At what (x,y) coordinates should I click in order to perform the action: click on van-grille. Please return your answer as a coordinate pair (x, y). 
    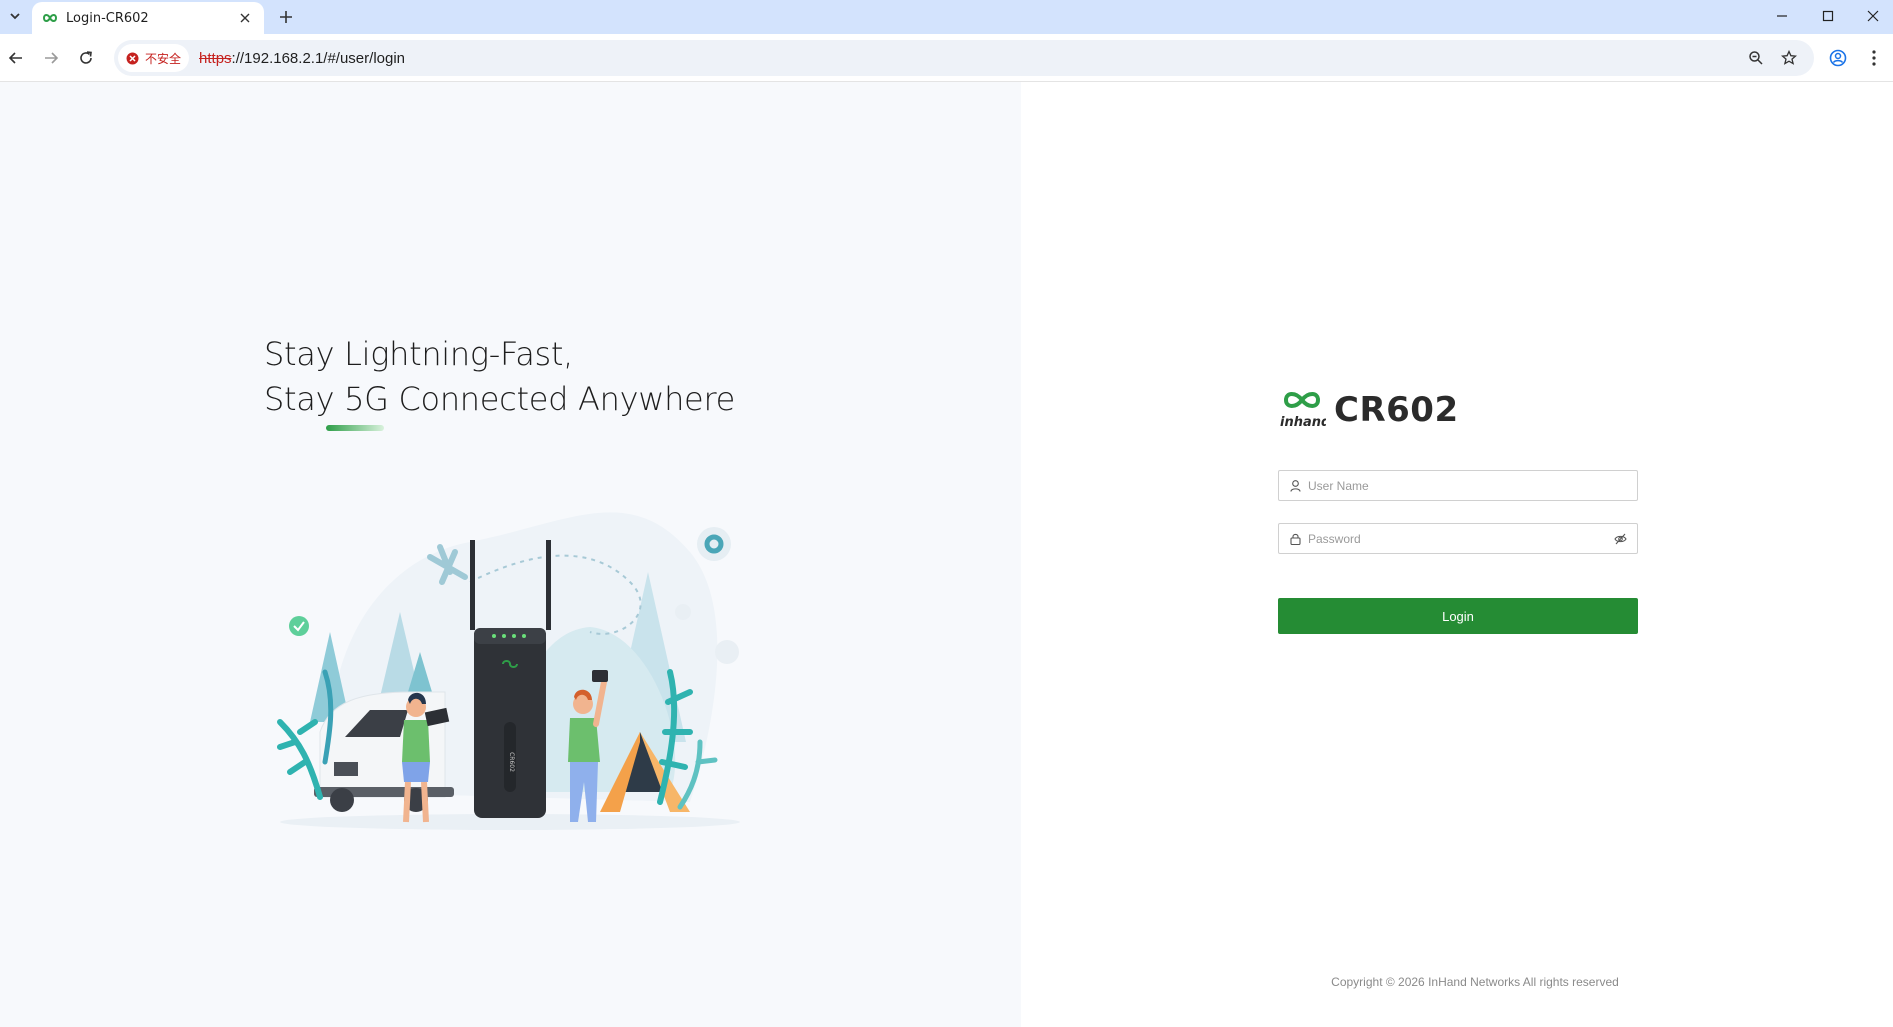
    Looking at the image, I should click on (346, 769).